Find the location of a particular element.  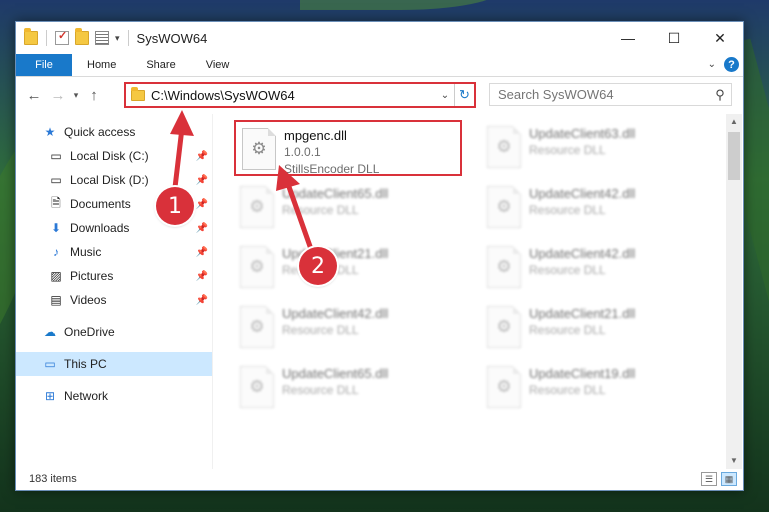

vertical-scrollbar: ▲ ▼ is located at coordinates (734, 291).